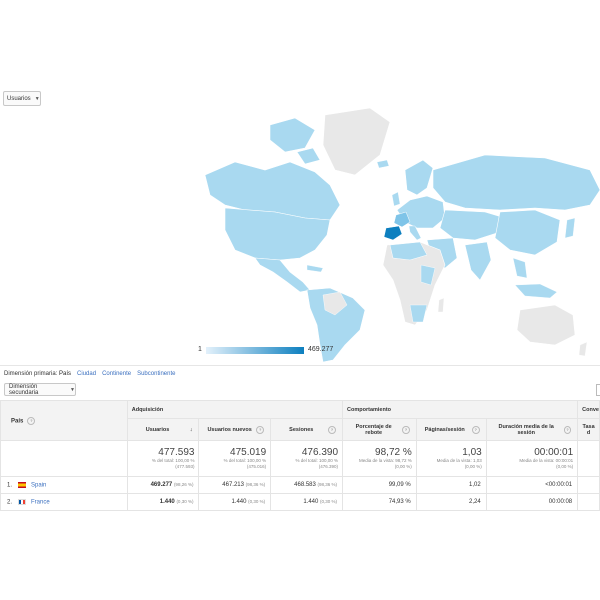 The height and width of the screenshot is (600, 600). What do you see at coordinates (300, 365) in the screenshot?
I see `divider` at bounding box center [300, 365].